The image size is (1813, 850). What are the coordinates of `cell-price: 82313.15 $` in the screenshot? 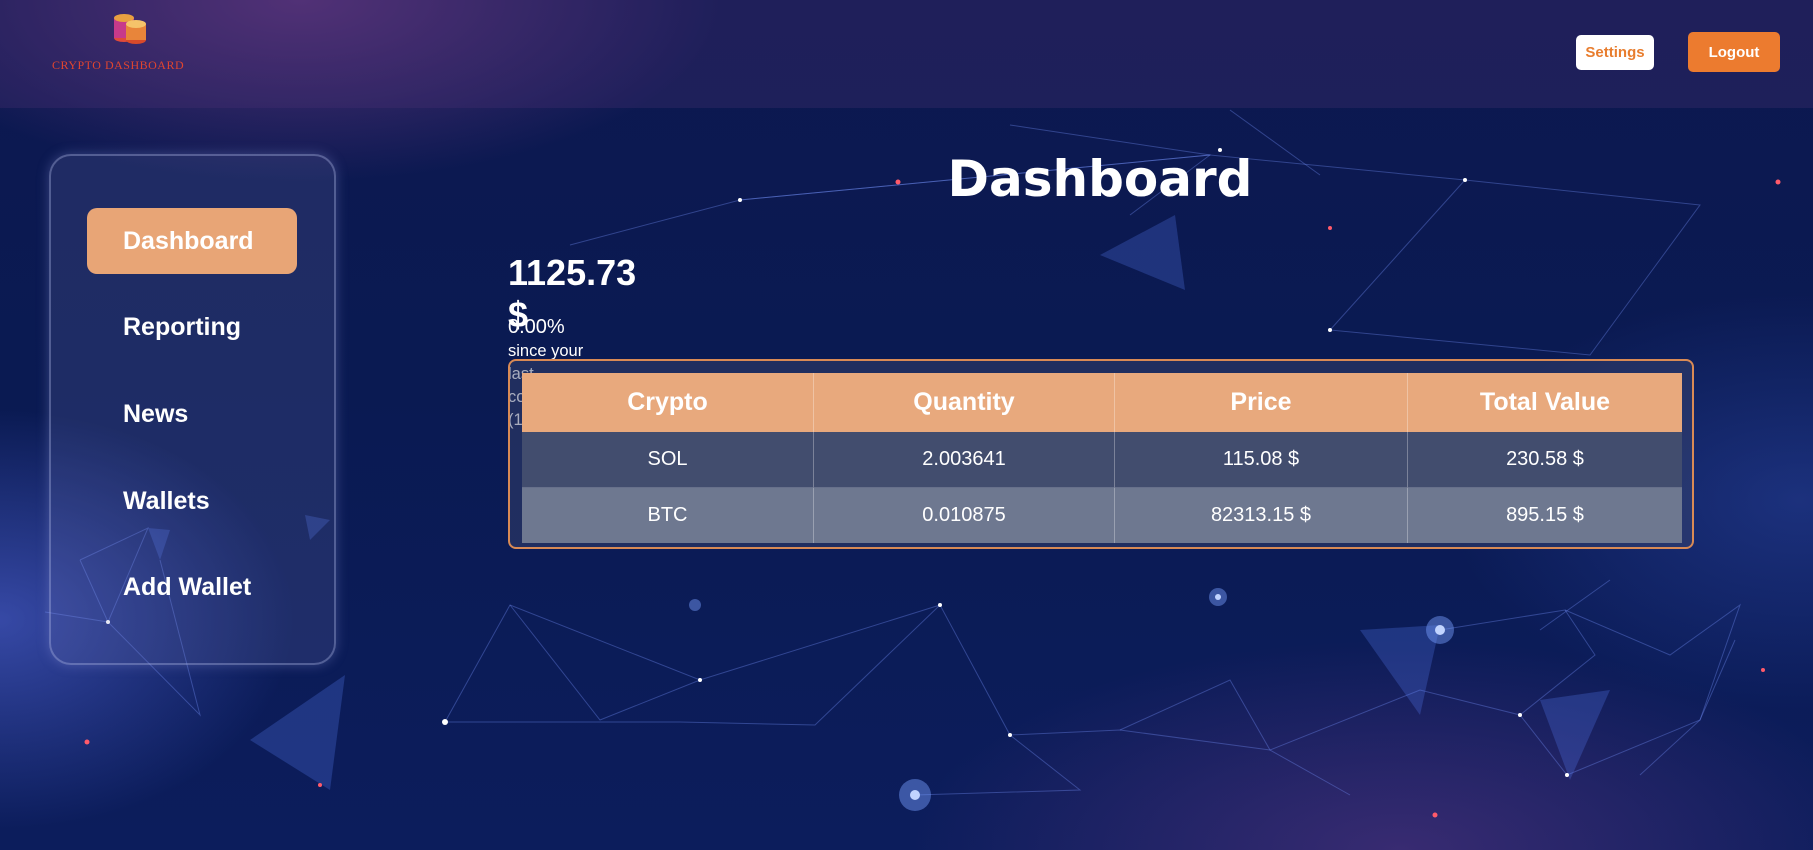 It's located at (1261, 515).